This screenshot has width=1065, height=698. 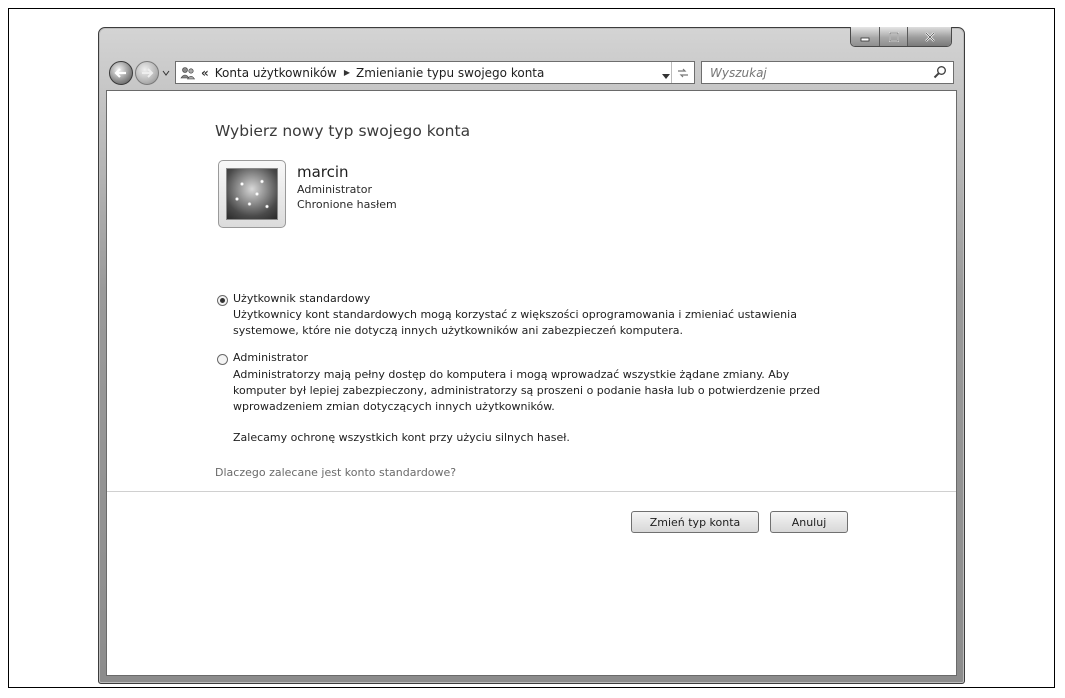 I want to click on breadcrumb-item-accounts: Konta użytkowników, so click(x=276, y=73).